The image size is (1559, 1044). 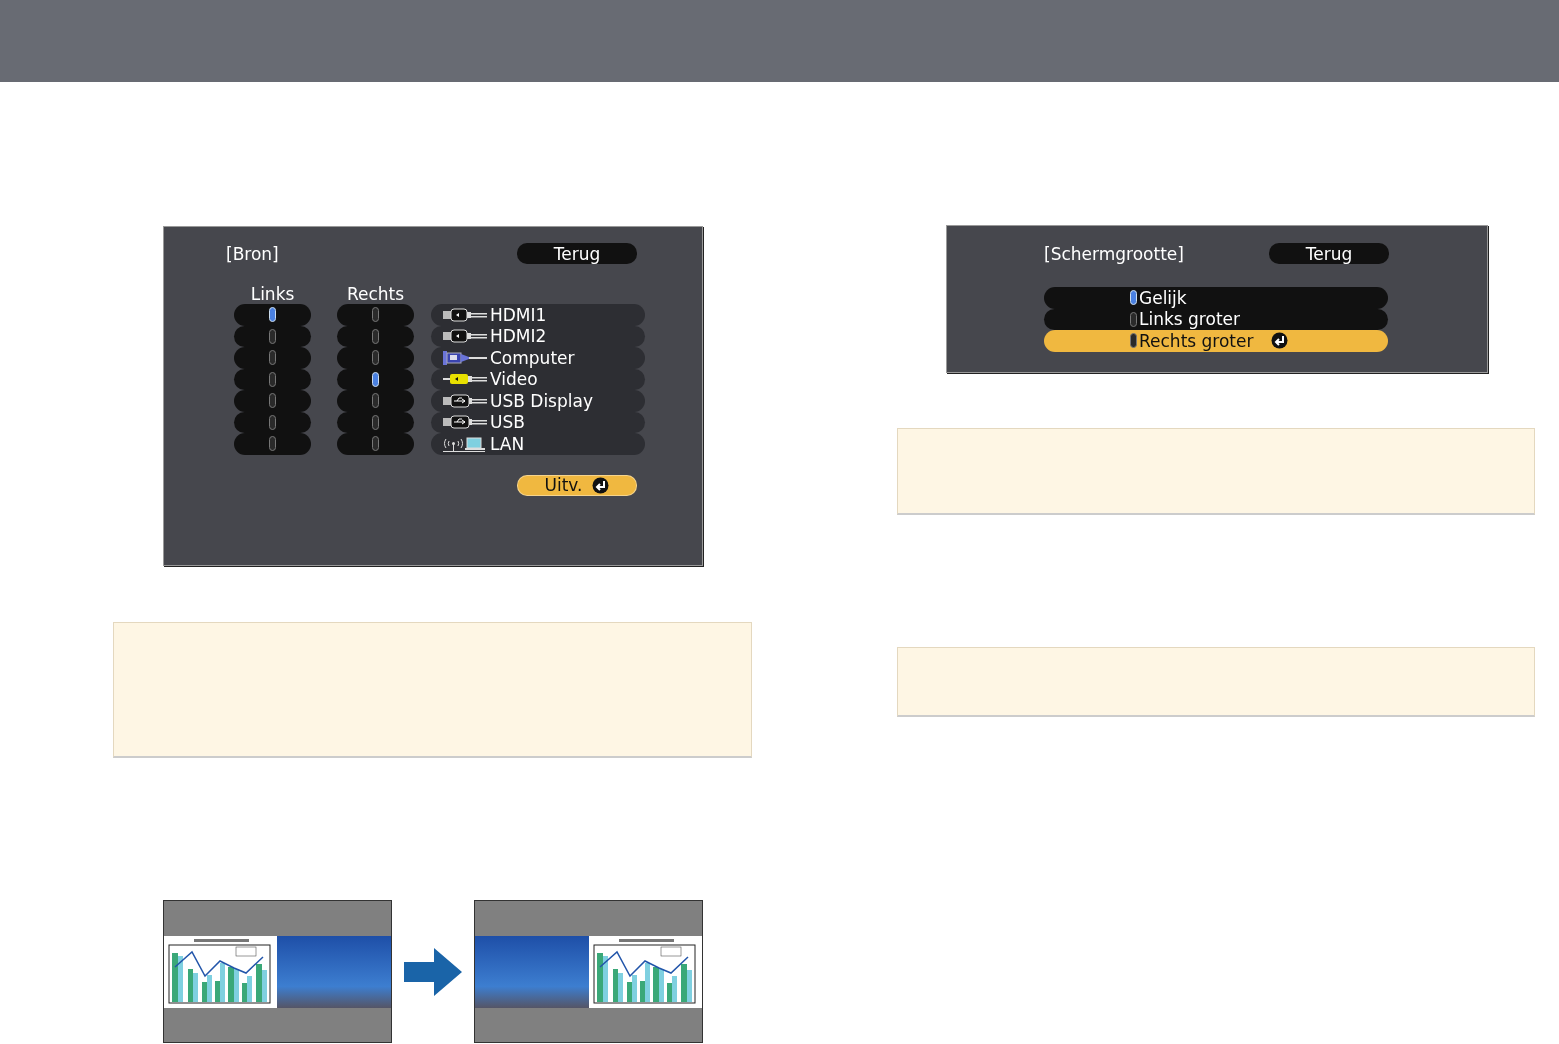 I want to click on left-source-slot, so click(x=272, y=315).